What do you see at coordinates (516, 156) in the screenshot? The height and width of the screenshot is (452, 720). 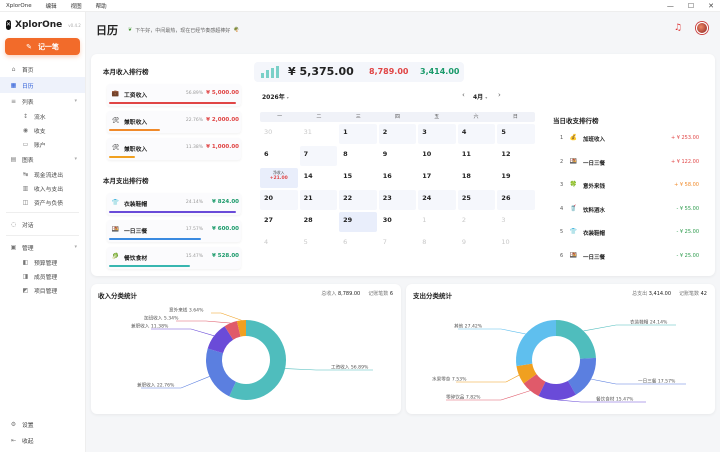 I see `calendar-day: 12` at bounding box center [516, 156].